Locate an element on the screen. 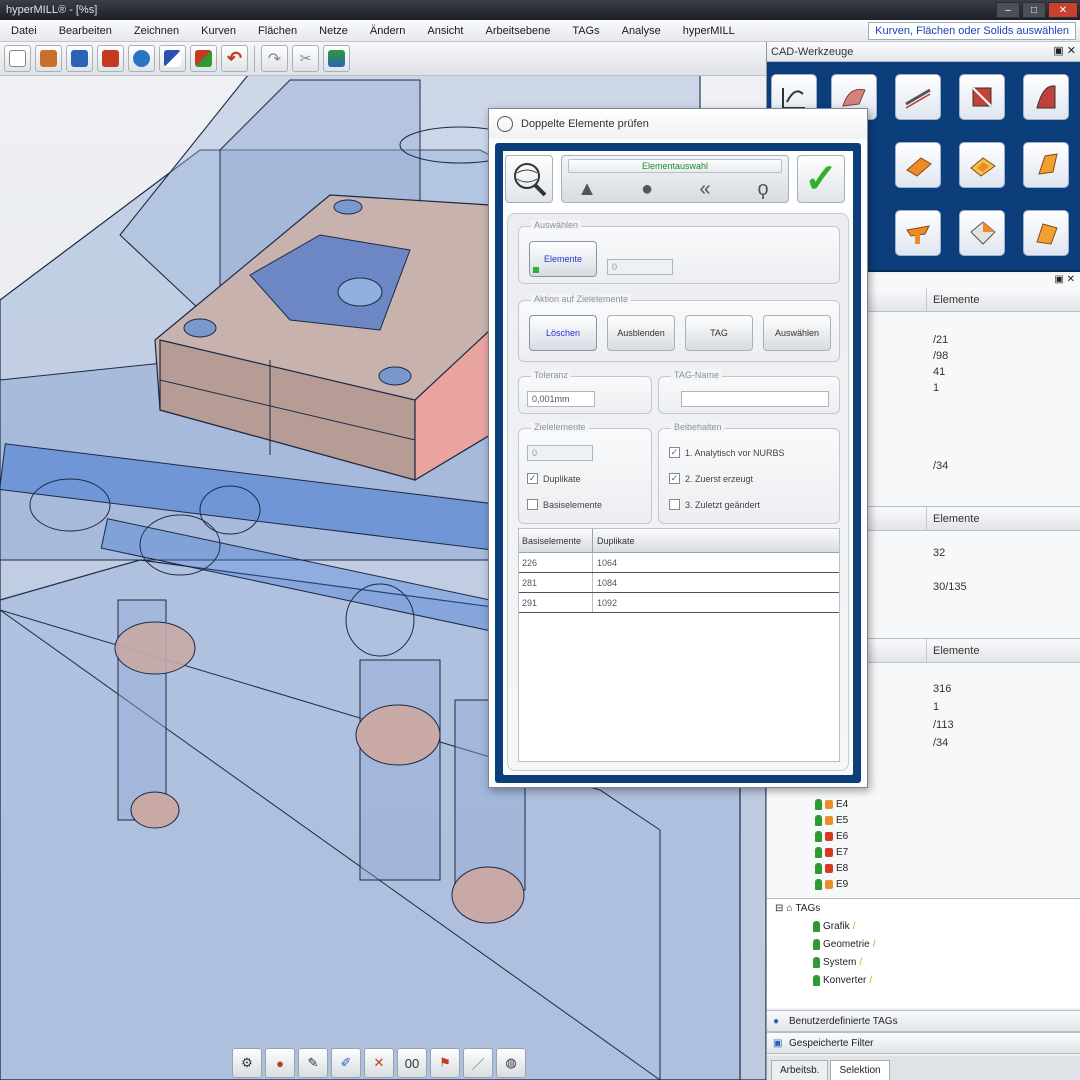 The height and width of the screenshot is (1080, 1080). lasso-icon: ϙ is located at coordinates (763, 189).